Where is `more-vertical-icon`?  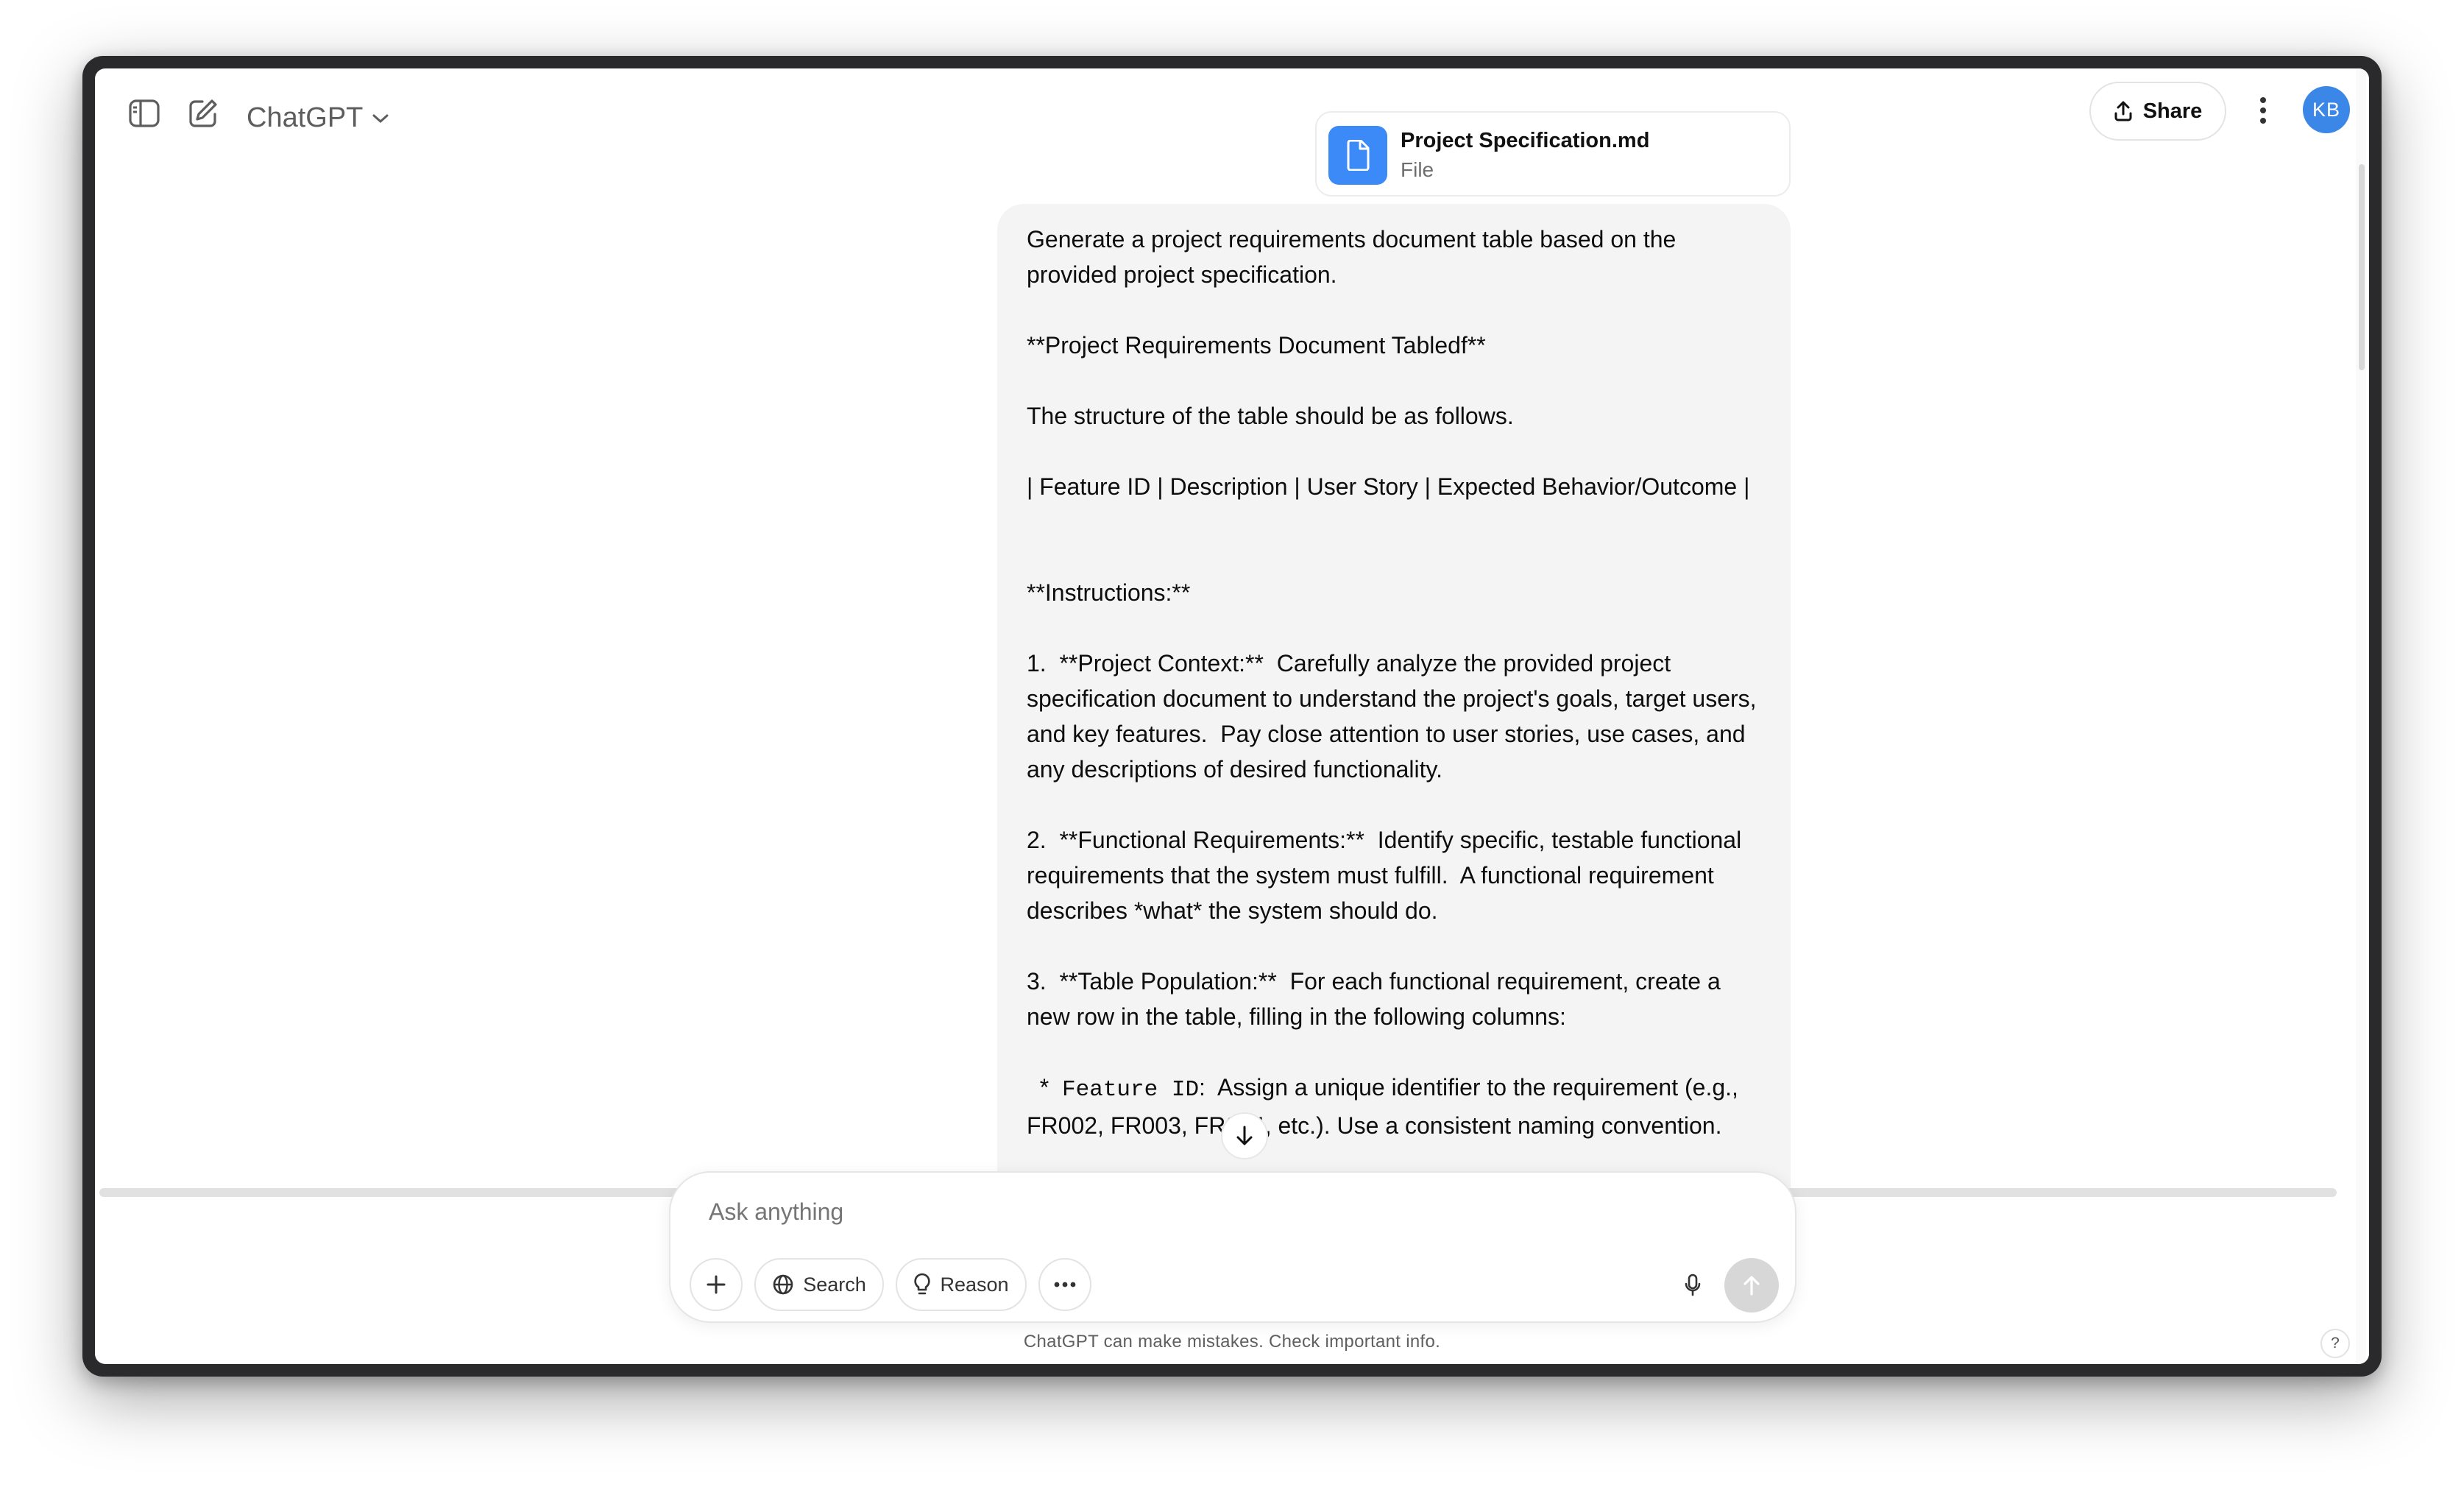
more-vertical-icon is located at coordinates (2263, 110).